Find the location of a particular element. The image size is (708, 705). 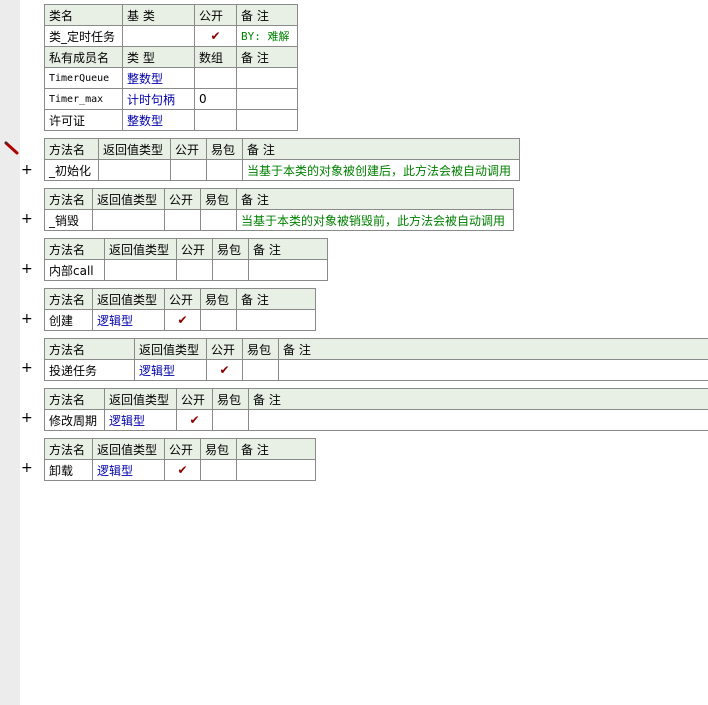

method-name-cell: _初始化 is located at coordinates (71, 170).